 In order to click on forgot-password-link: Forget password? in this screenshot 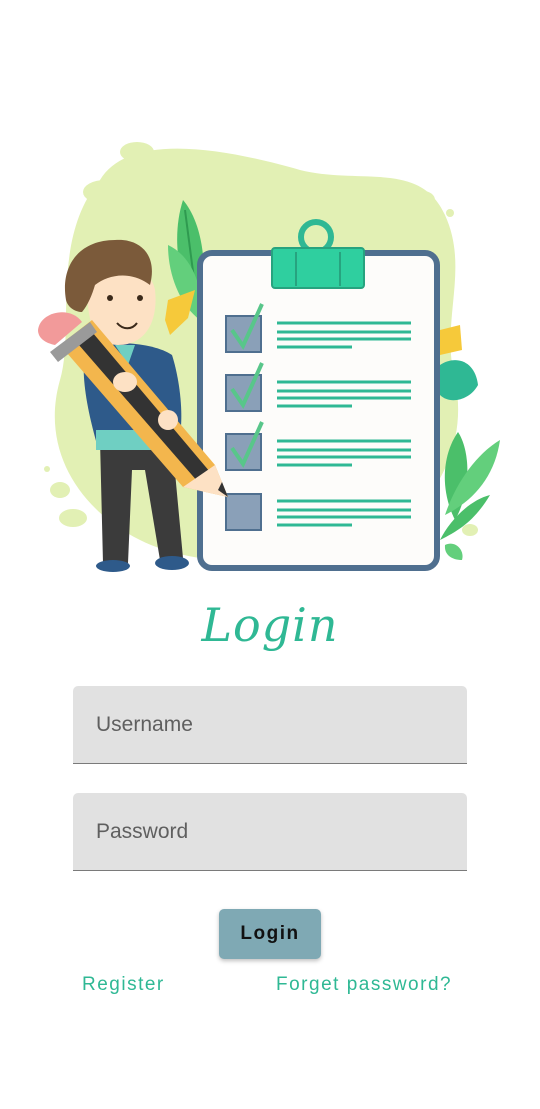, I will do `click(364, 985)`.